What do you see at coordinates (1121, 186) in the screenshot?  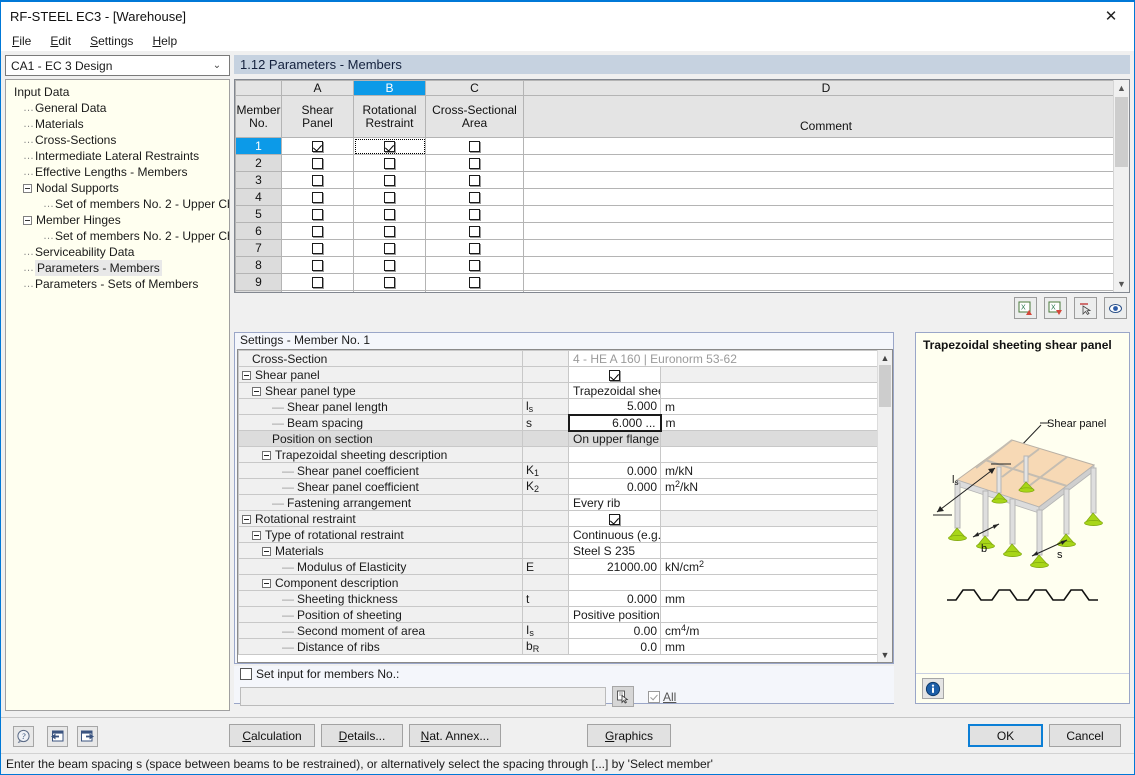 I see `table-vertical-scrollbar: ▲ ▼` at bounding box center [1121, 186].